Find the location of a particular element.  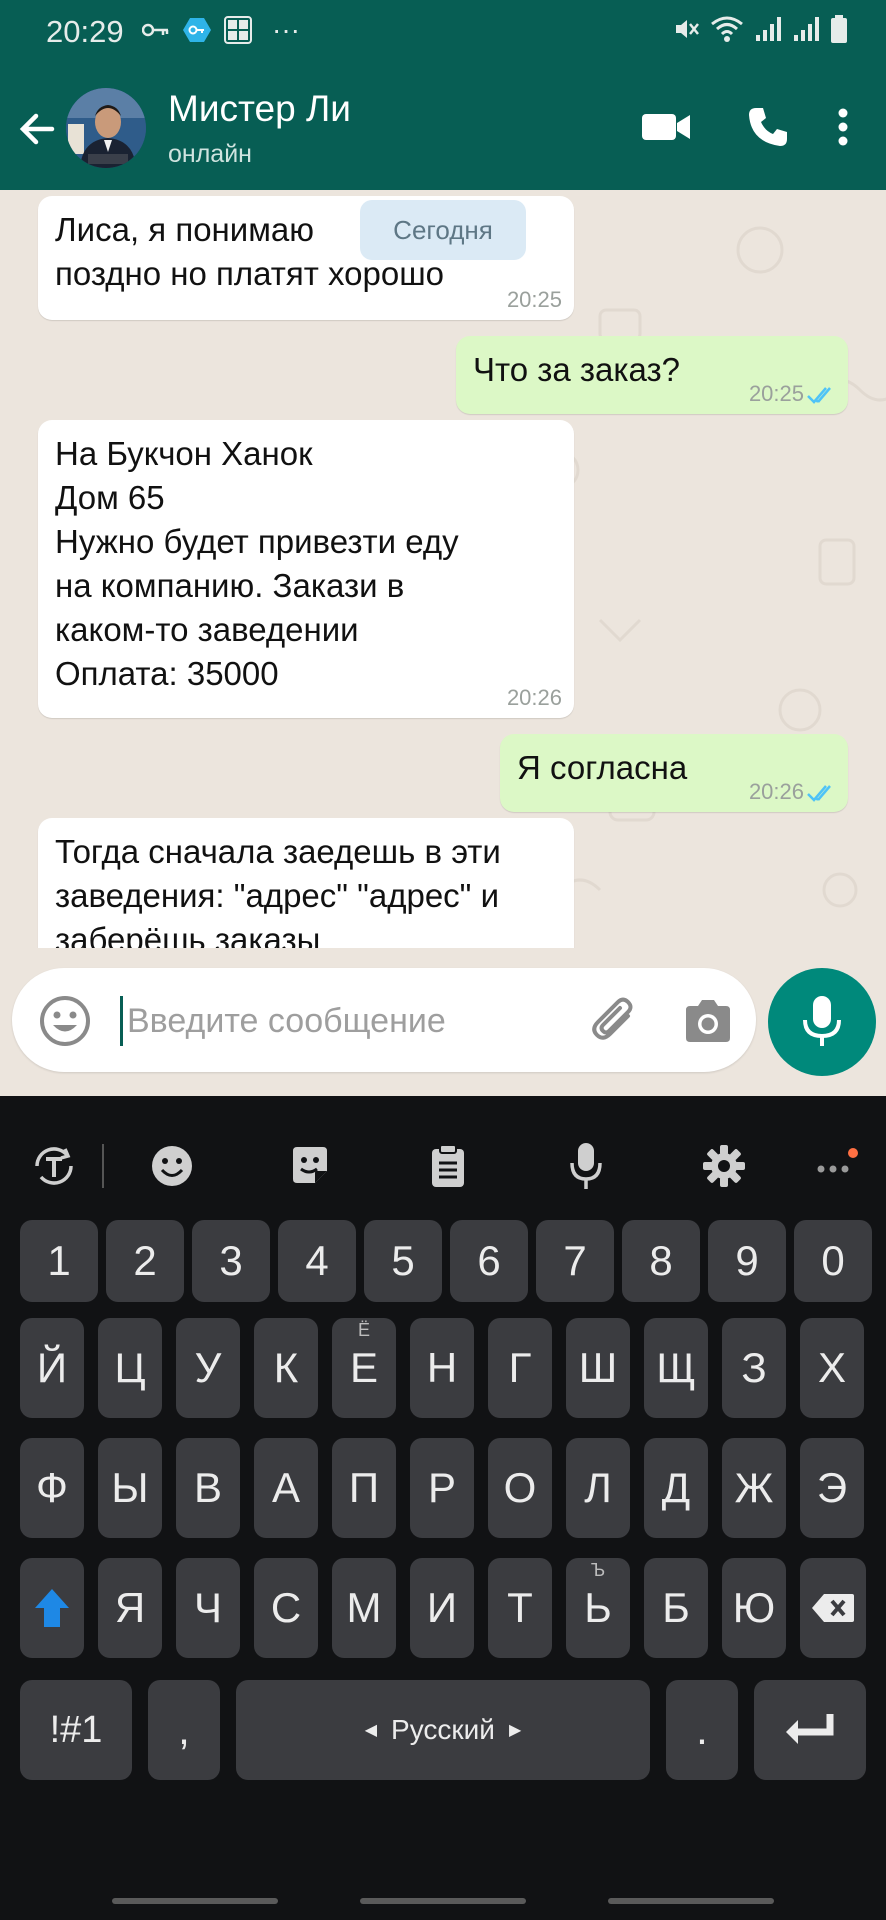

more-tools-button is located at coordinates (836, 1166).